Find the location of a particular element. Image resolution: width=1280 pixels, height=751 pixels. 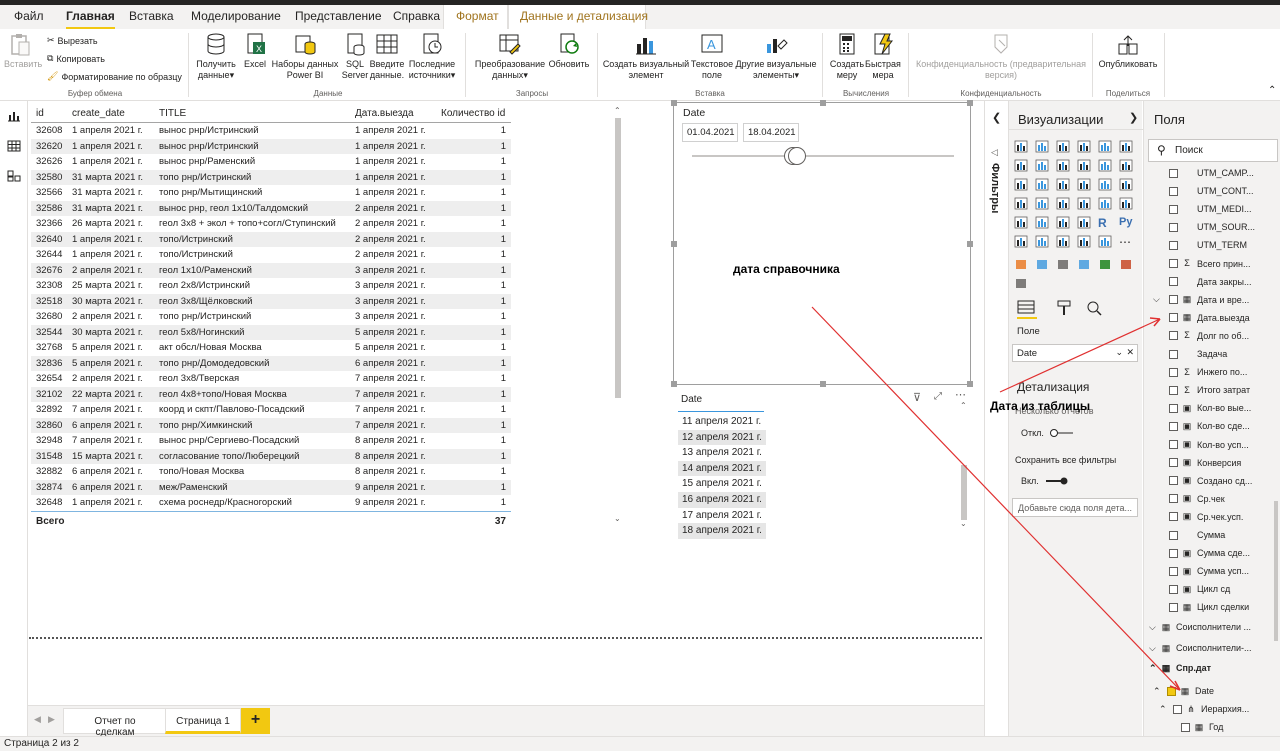

chevron-down-icon: ⌄ is located at coordinates (1119, 352).